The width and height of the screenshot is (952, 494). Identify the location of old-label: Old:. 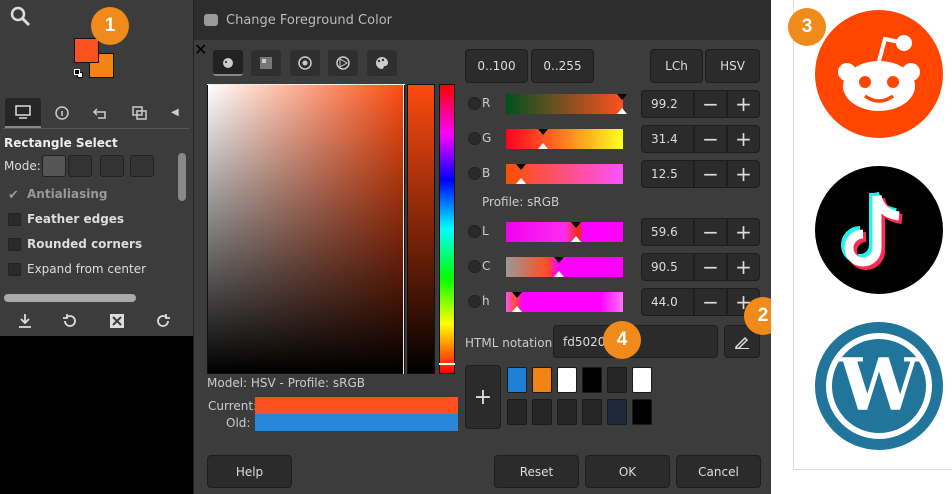
(238, 423).